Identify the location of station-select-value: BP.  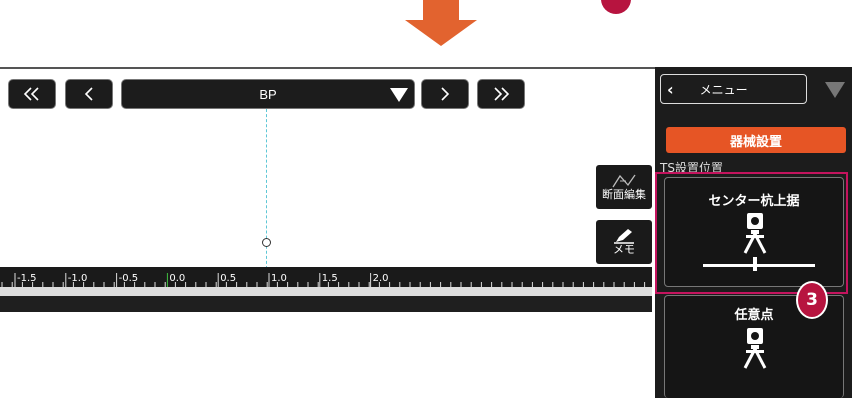
(268, 94).